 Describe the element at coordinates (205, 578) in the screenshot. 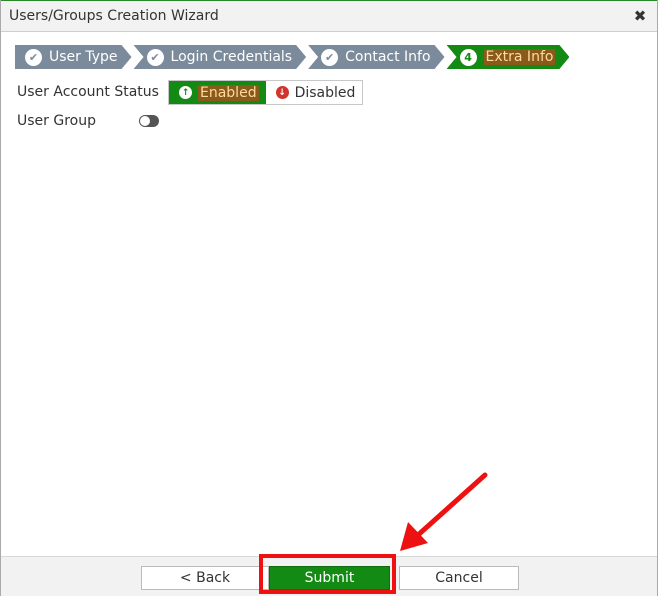

I see `back-button: < Back` at that location.